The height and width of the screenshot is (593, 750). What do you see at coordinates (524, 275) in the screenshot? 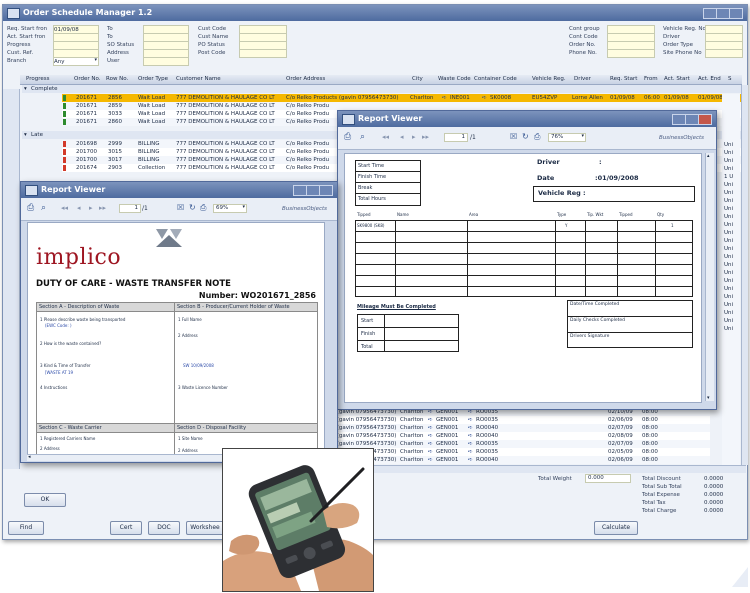
I see `tip-table-rowline` at bounding box center [524, 275].